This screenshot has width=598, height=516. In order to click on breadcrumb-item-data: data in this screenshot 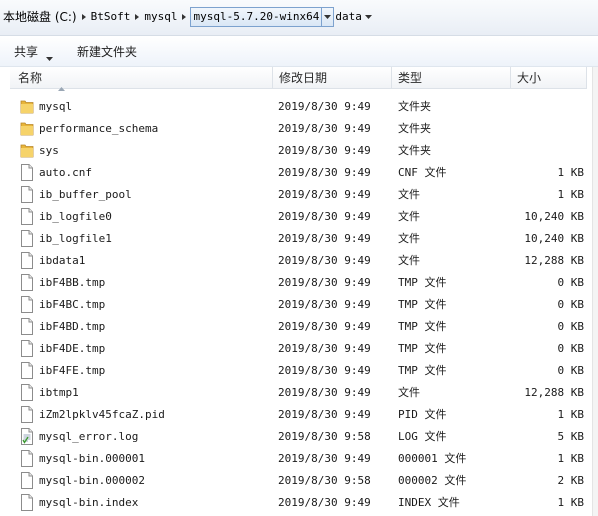, I will do `click(348, 17)`.